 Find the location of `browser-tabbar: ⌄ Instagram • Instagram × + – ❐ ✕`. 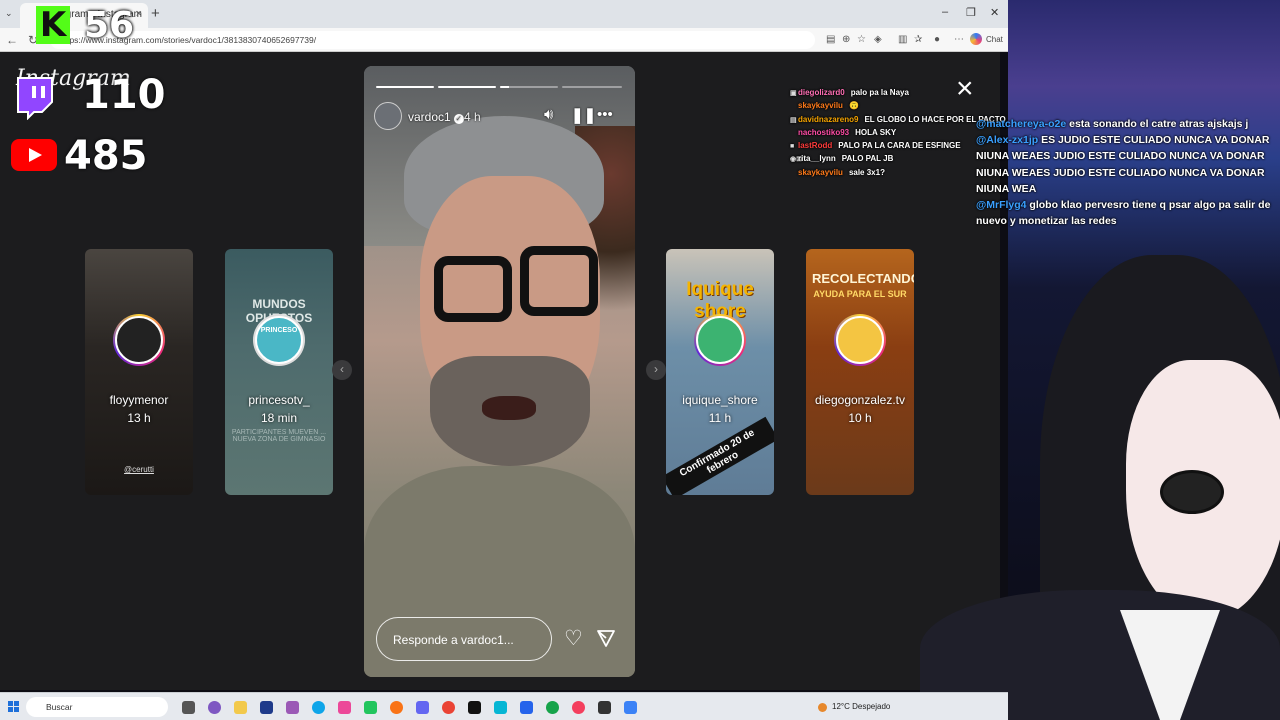

browser-tabbar: ⌄ Instagram • Instagram × + – ❐ ✕ is located at coordinates (504, 14).